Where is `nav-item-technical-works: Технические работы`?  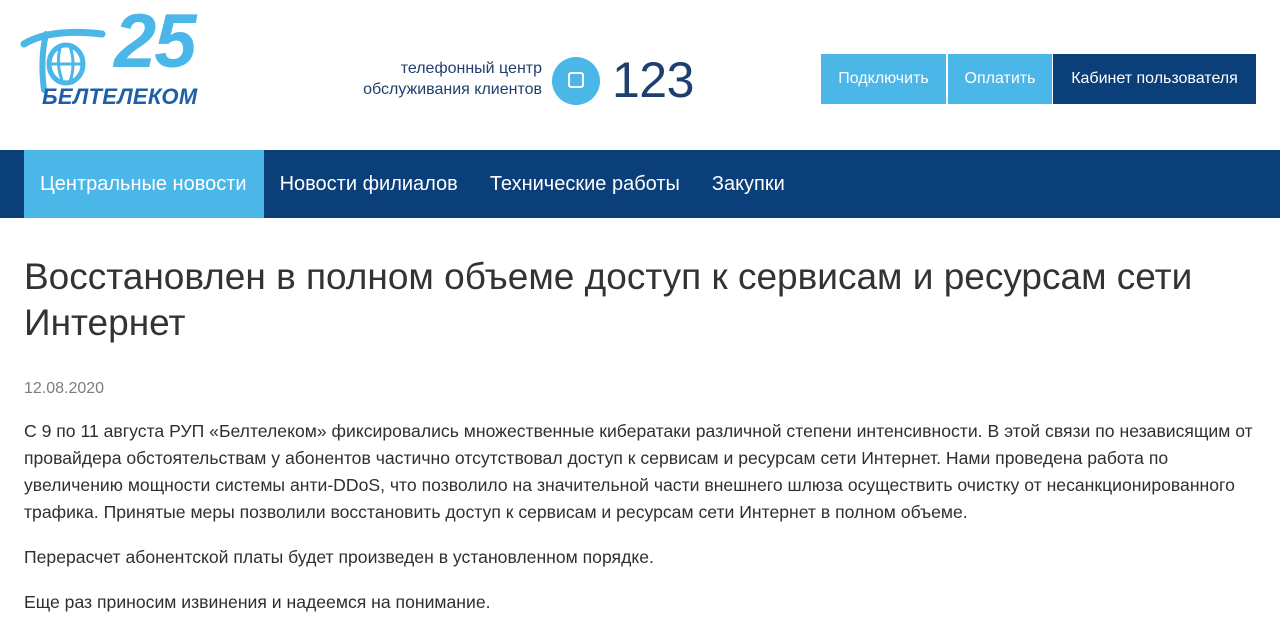 nav-item-technical-works: Технические работы is located at coordinates (585, 184).